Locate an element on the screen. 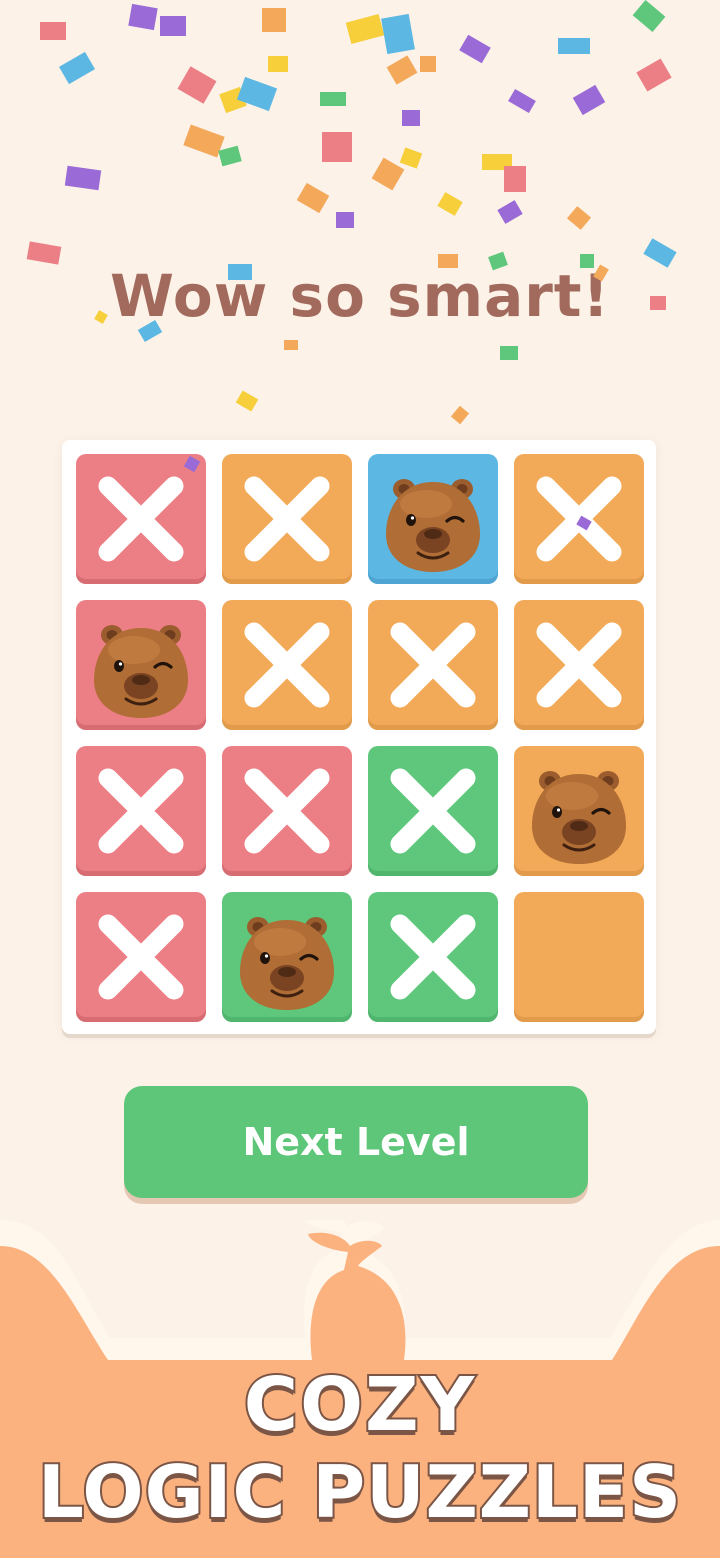  tagline-line-1: COZY is located at coordinates (359, 1405).